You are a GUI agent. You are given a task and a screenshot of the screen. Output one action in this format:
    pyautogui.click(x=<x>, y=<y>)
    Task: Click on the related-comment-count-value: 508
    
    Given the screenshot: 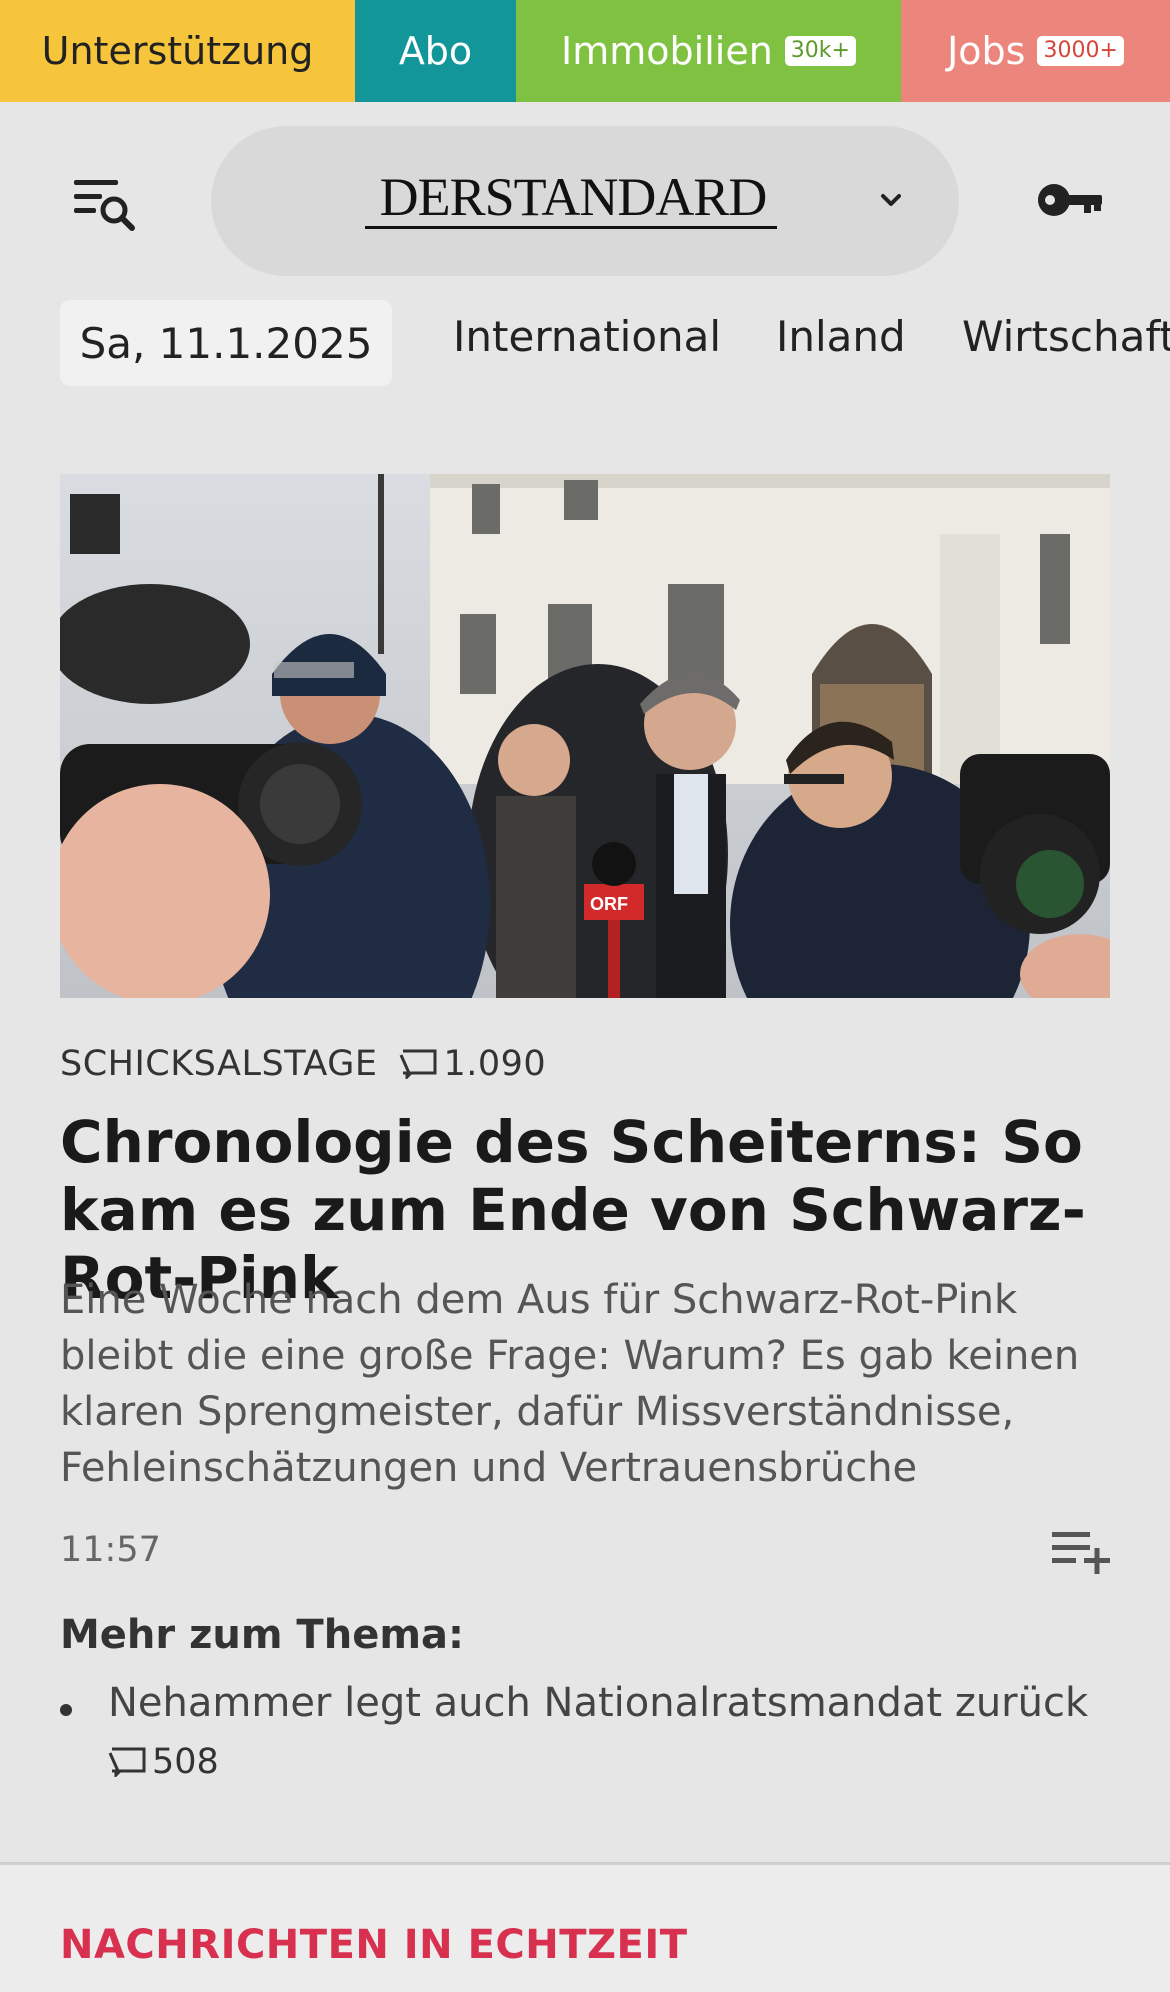 What is the action you would take?
    pyautogui.click(x=185, y=1762)
    